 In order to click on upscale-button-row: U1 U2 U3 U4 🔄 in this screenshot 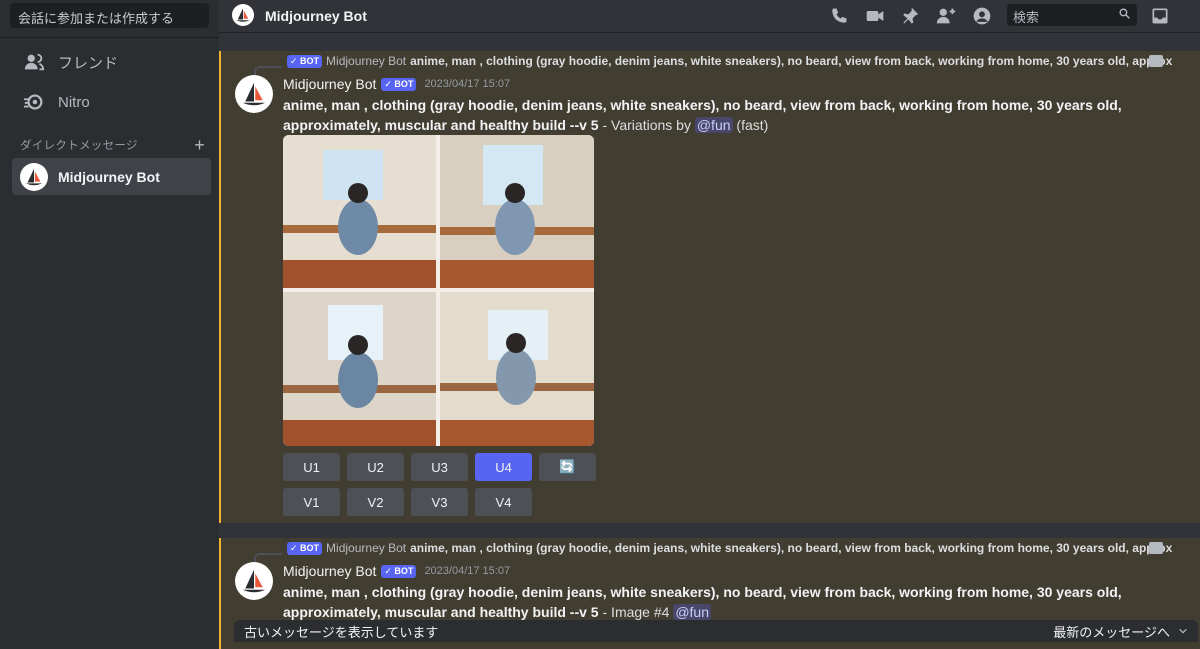, I will do `click(439, 467)`.